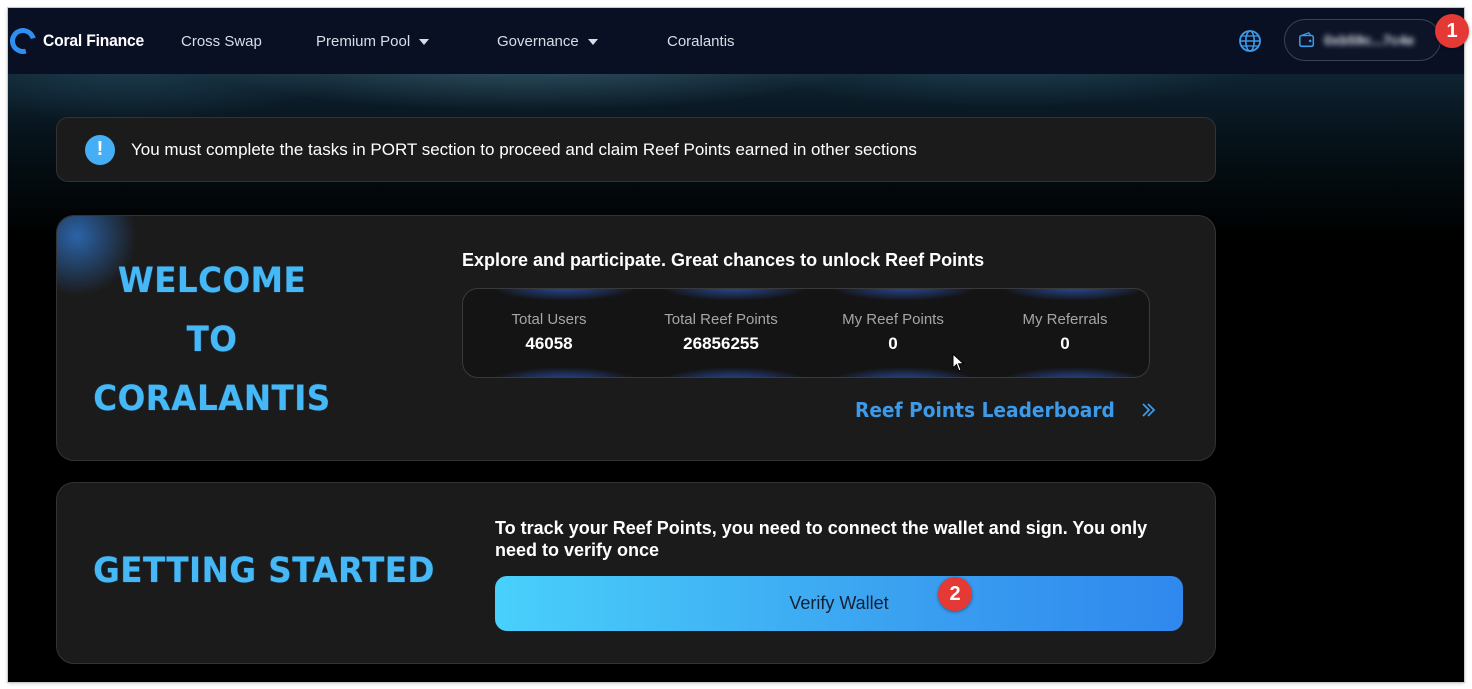  What do you see at coordinates (893, 319) in the screenshot?
I see `stat-label: My Reef Points` at bounding box center [893, 319].